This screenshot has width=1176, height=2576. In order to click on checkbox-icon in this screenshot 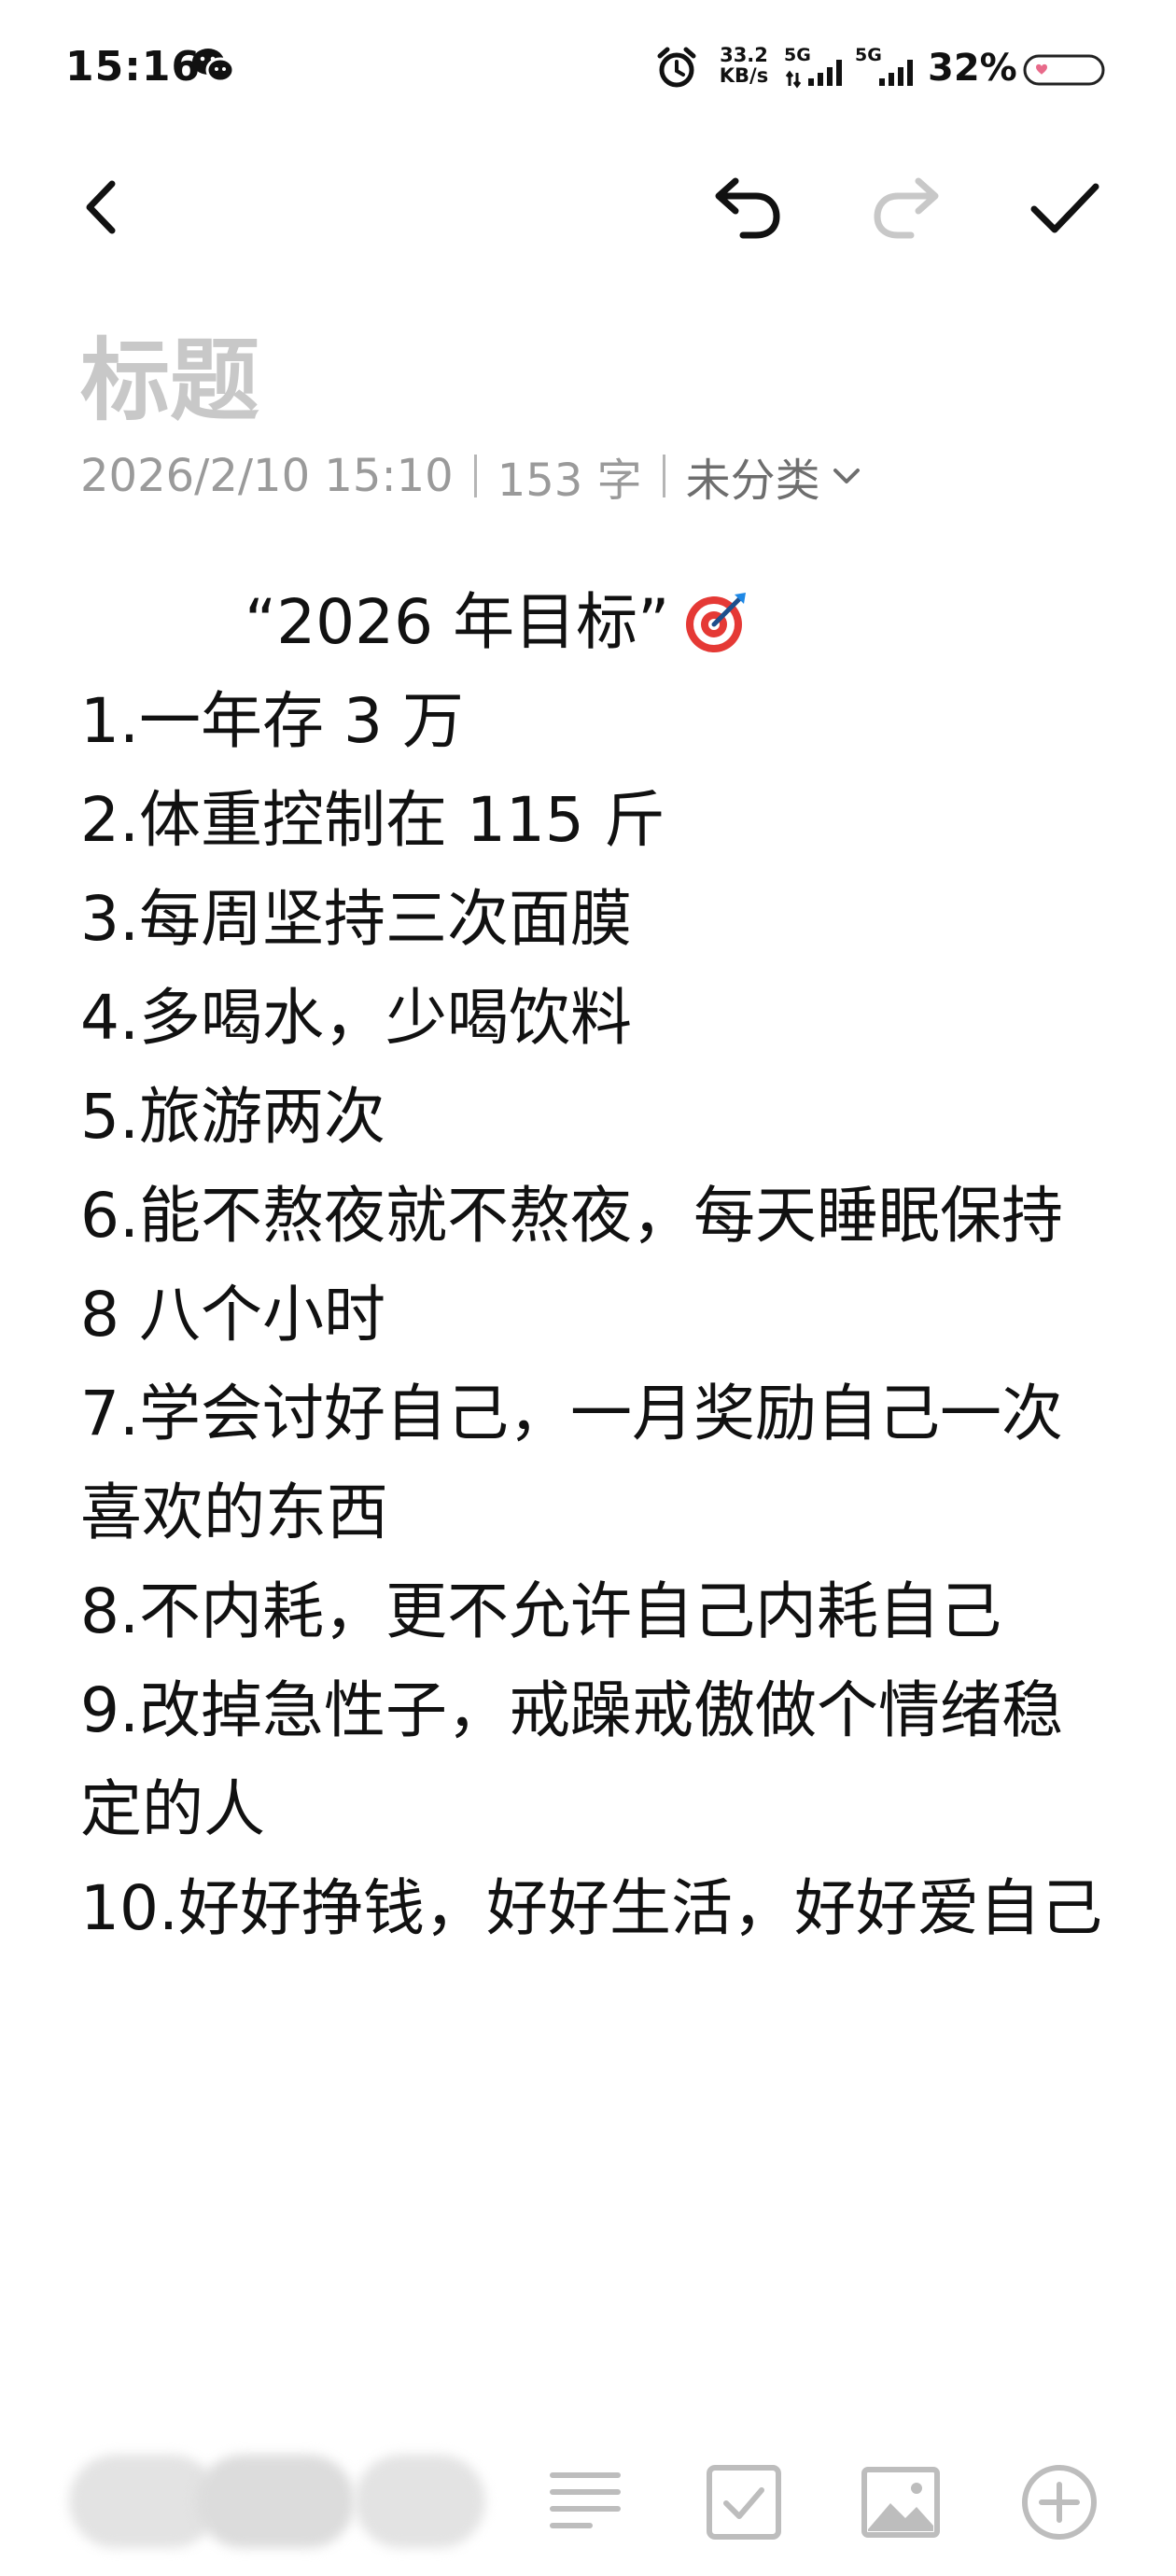, I will do `click(744, 2502)`.